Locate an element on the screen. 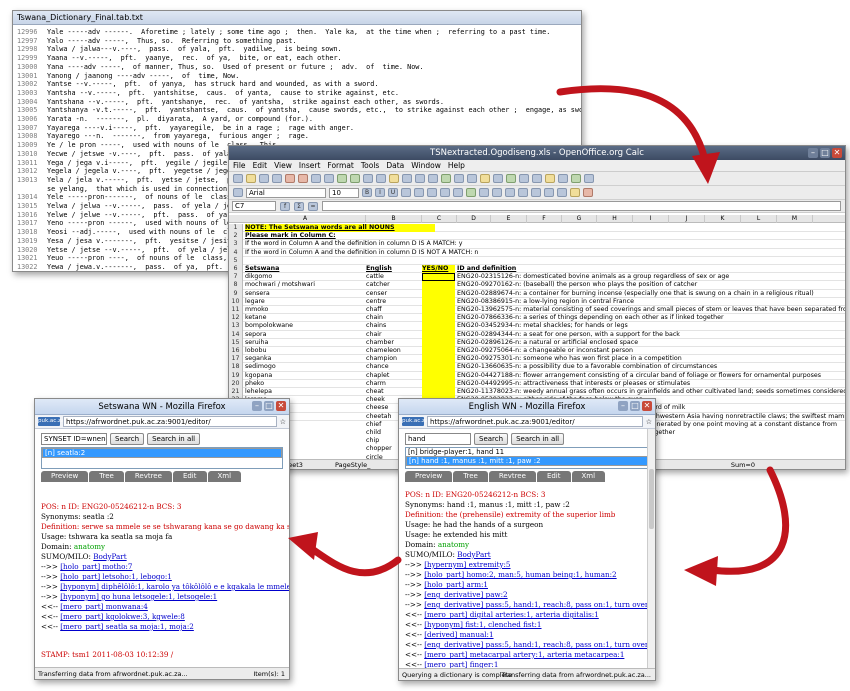  font-size-select: 10 is located at coordinates (344, 192).